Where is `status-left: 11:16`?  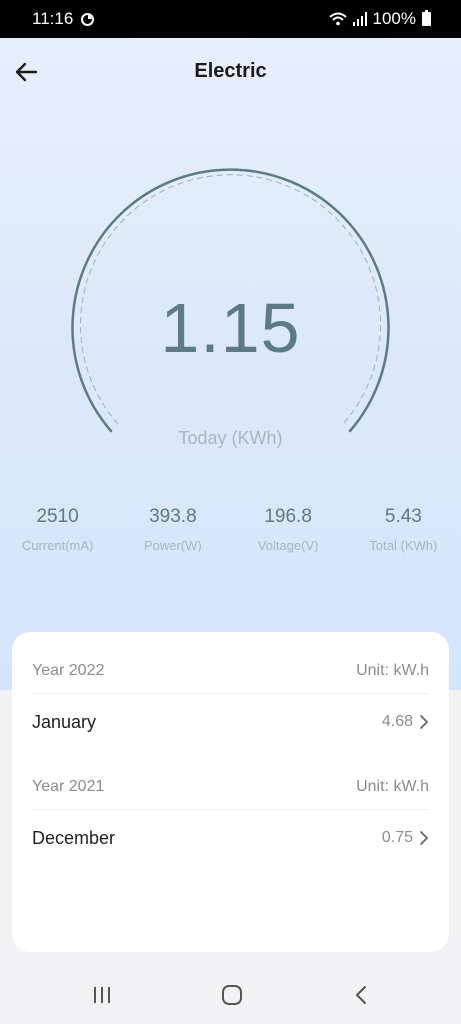
status-left: 11:16 is located at coordinates (63, 19).